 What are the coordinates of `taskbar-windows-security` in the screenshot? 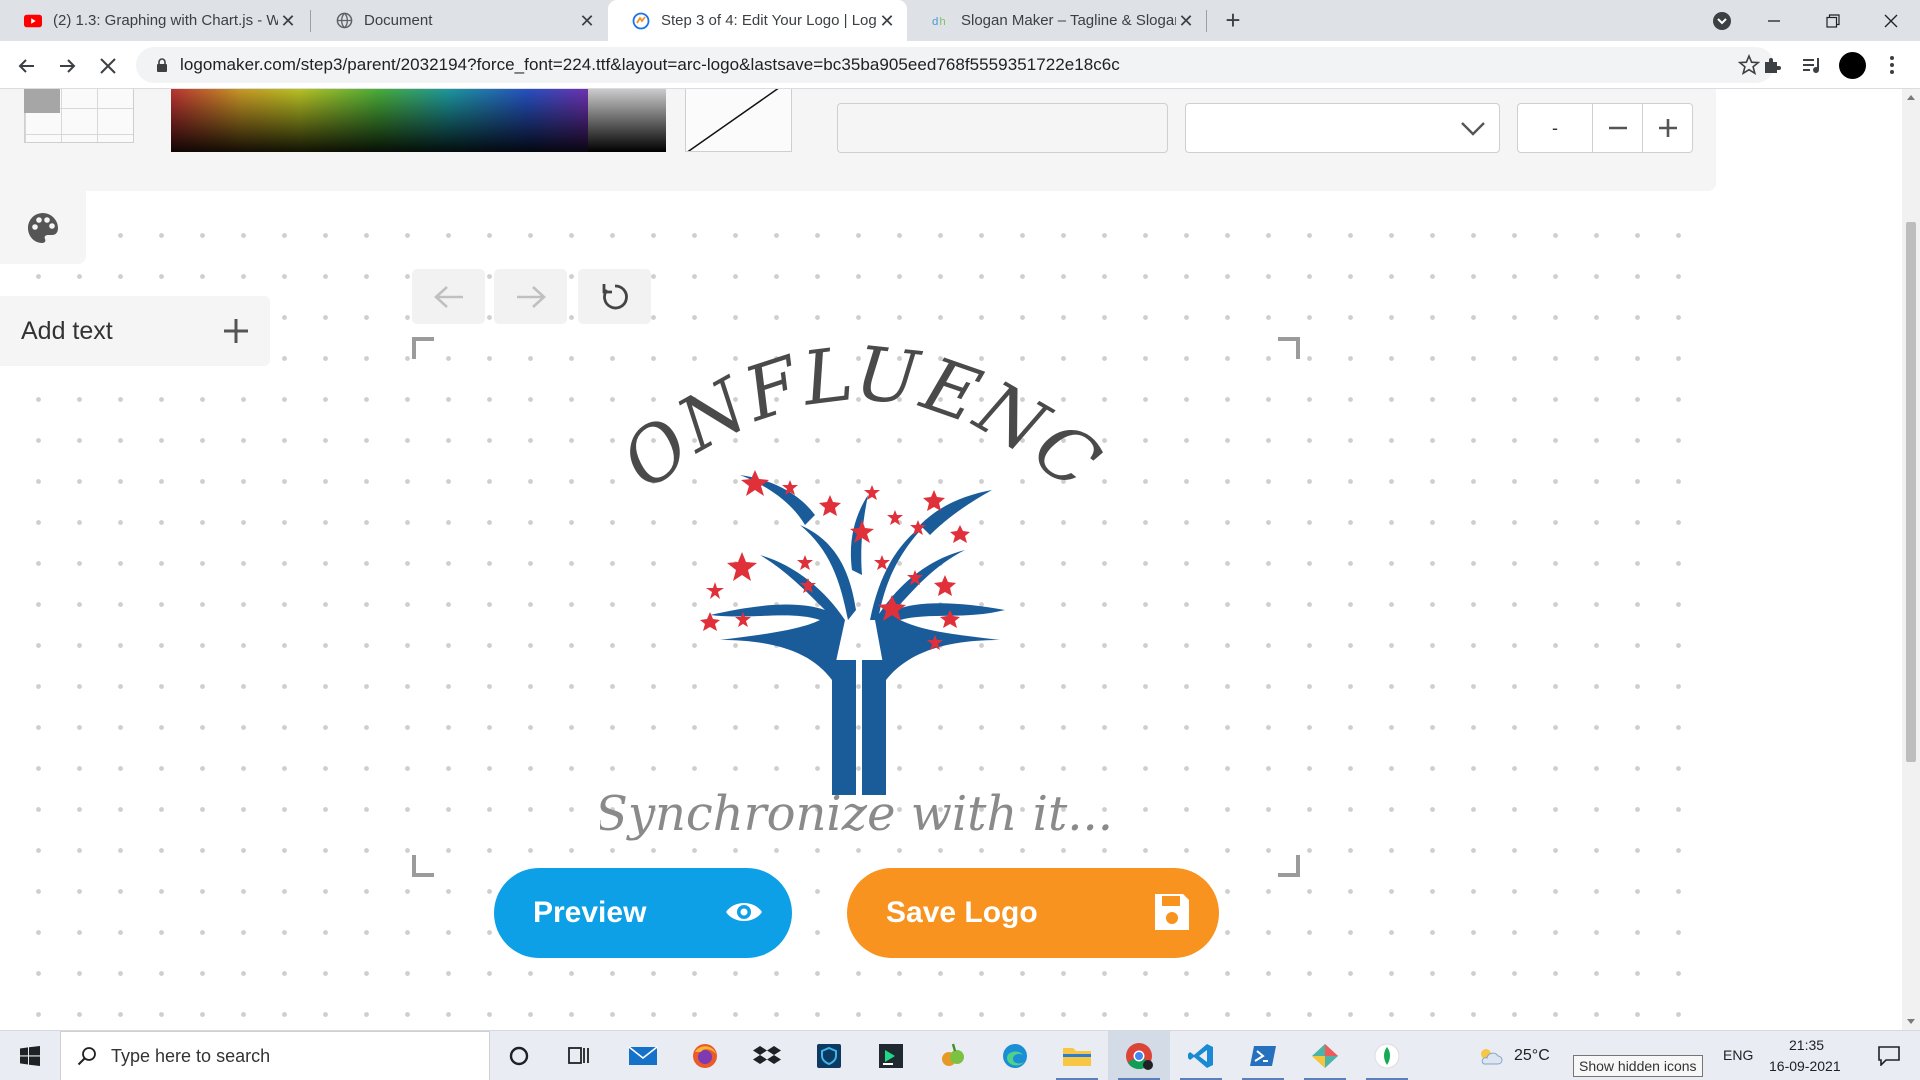 It's located at (829, 1055).